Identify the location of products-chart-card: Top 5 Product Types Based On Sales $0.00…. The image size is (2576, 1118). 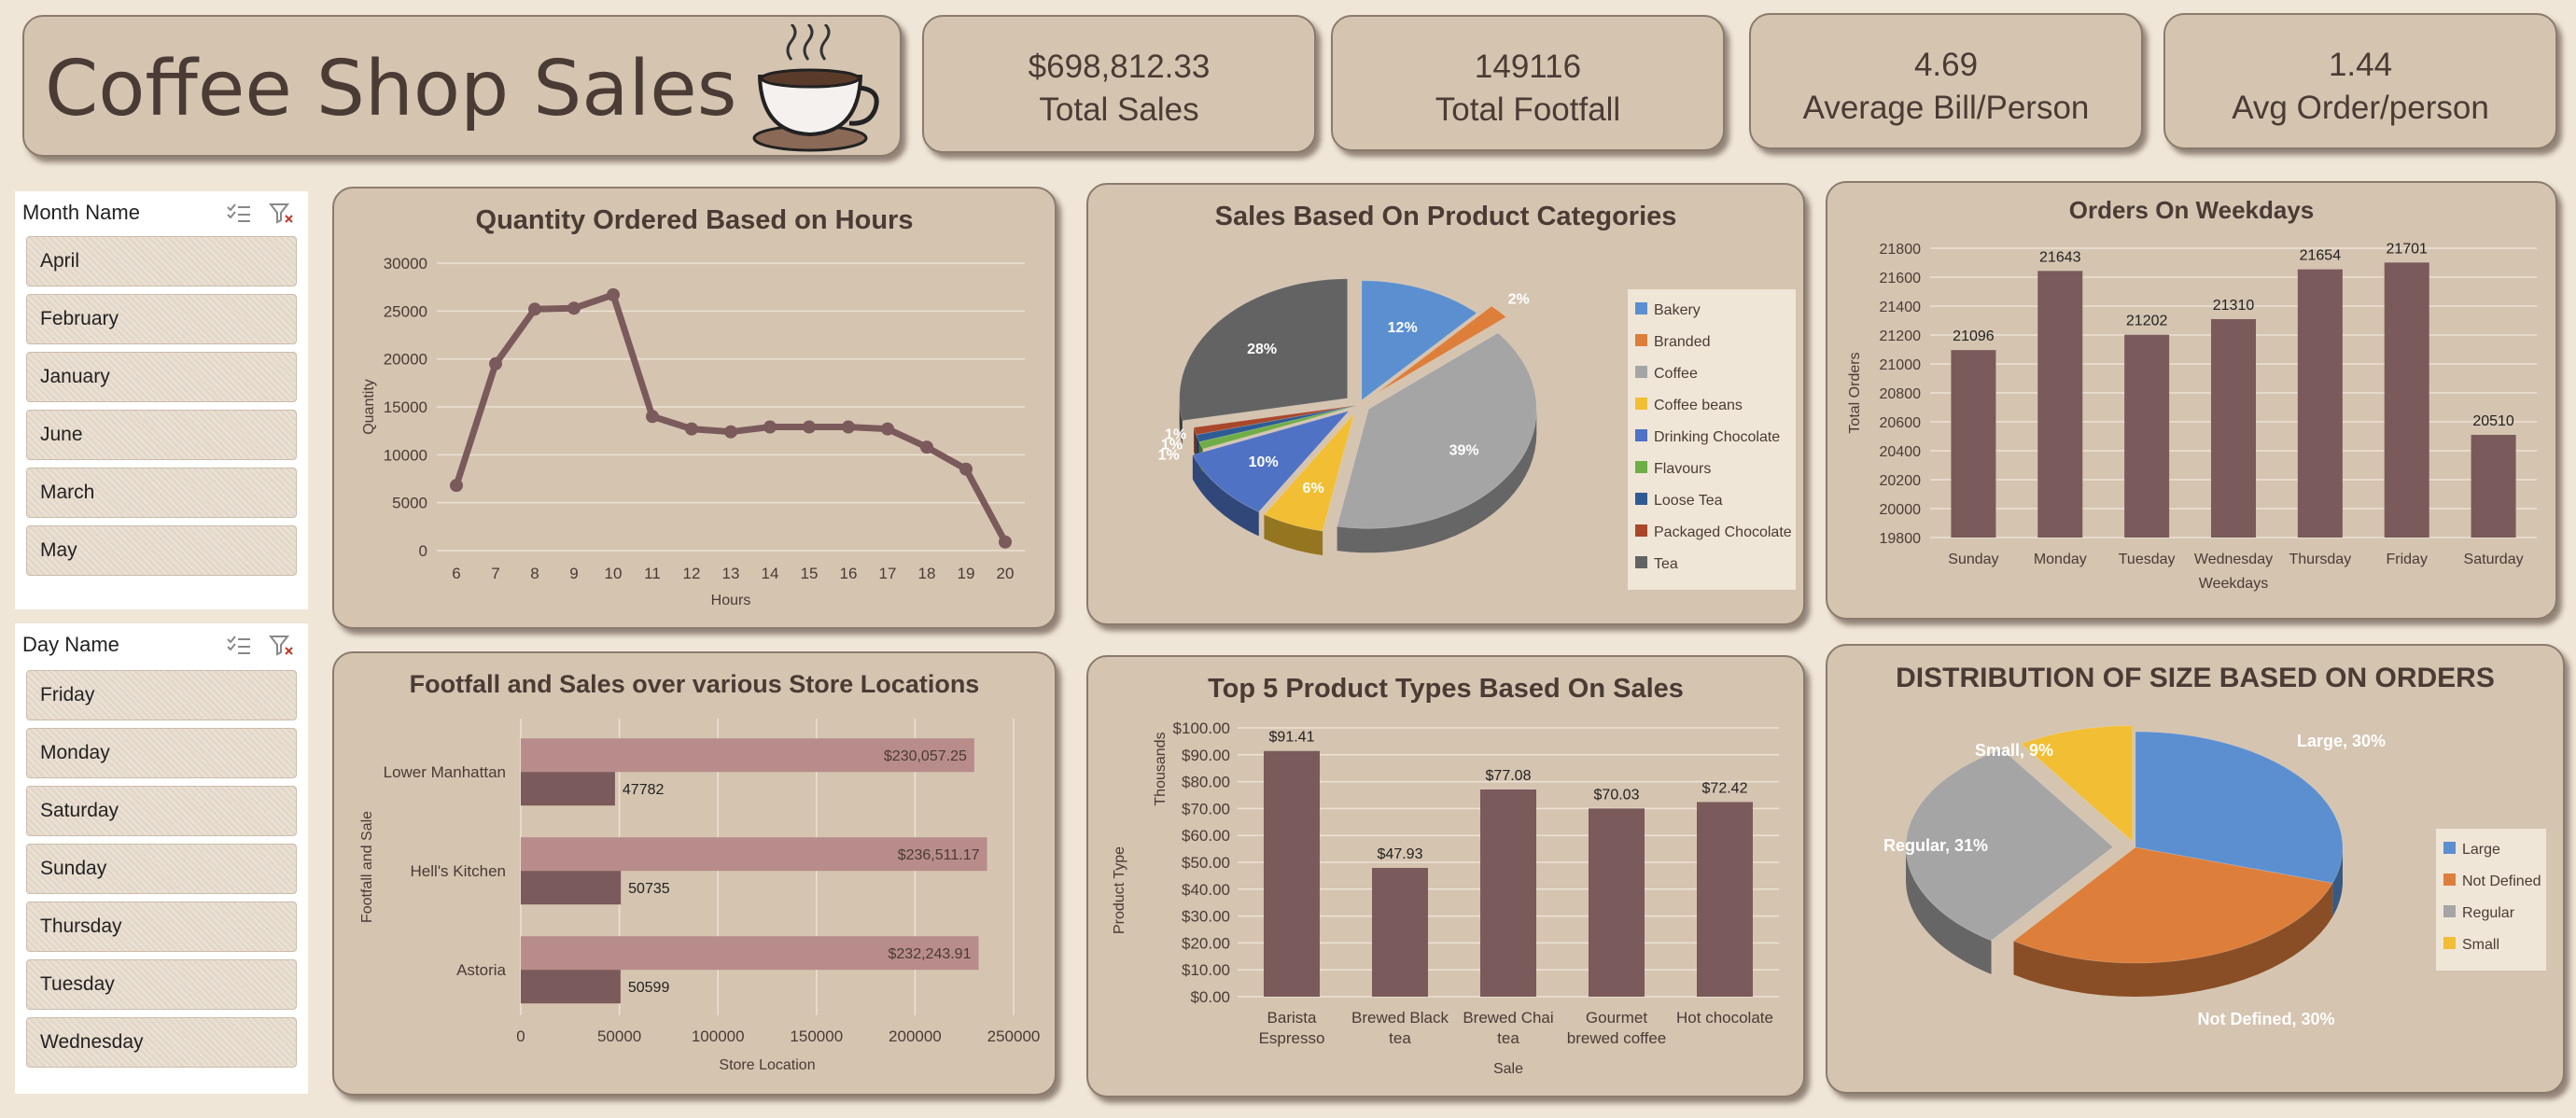
(1445, 876).